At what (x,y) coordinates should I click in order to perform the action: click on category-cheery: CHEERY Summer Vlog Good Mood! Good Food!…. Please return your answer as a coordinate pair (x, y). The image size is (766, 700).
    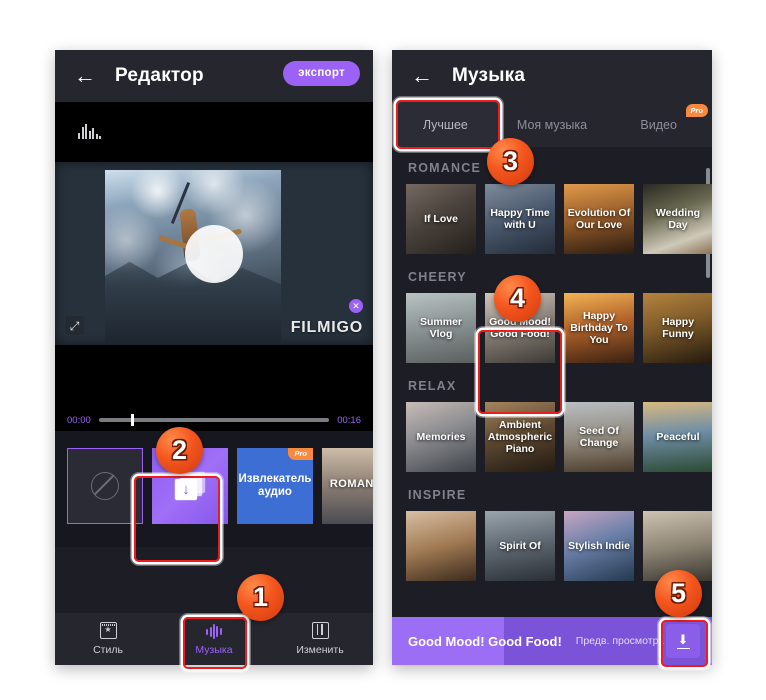
    Looking at the image, I should click on (552, 310).